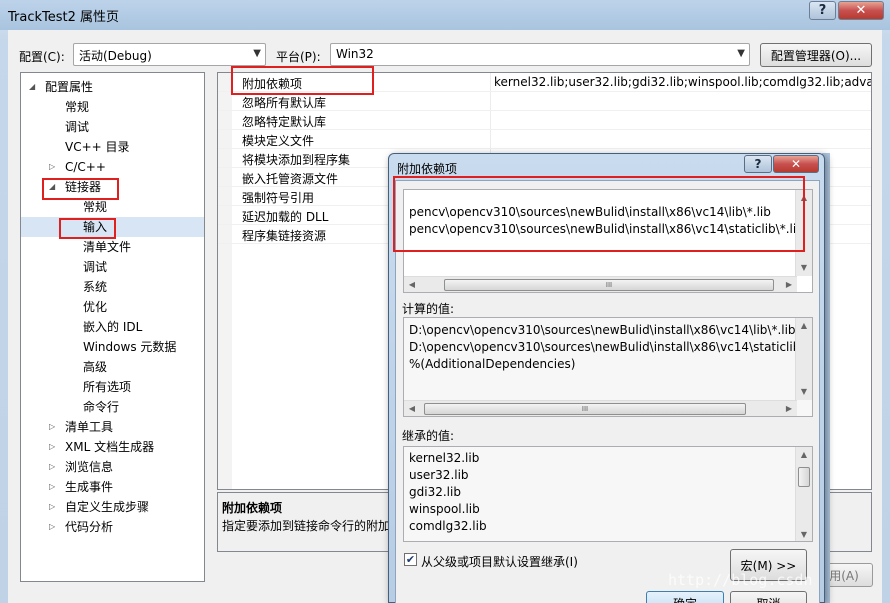 This screenshot has height=603, width=890. What do you see at coordinates (428, 309) in the screenshot?
I see `computed-label: 计算的值:` at bounding box center [428, 309].